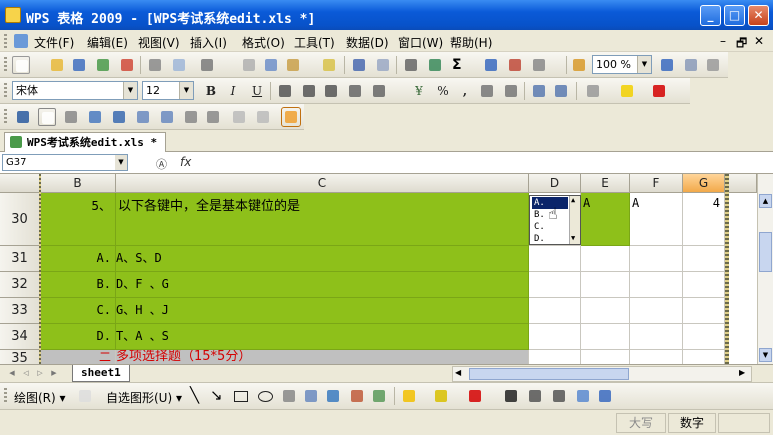  Describe the element at coordinates (559, 396) in the screenshot. I see `arrow-style-icon` at that location.